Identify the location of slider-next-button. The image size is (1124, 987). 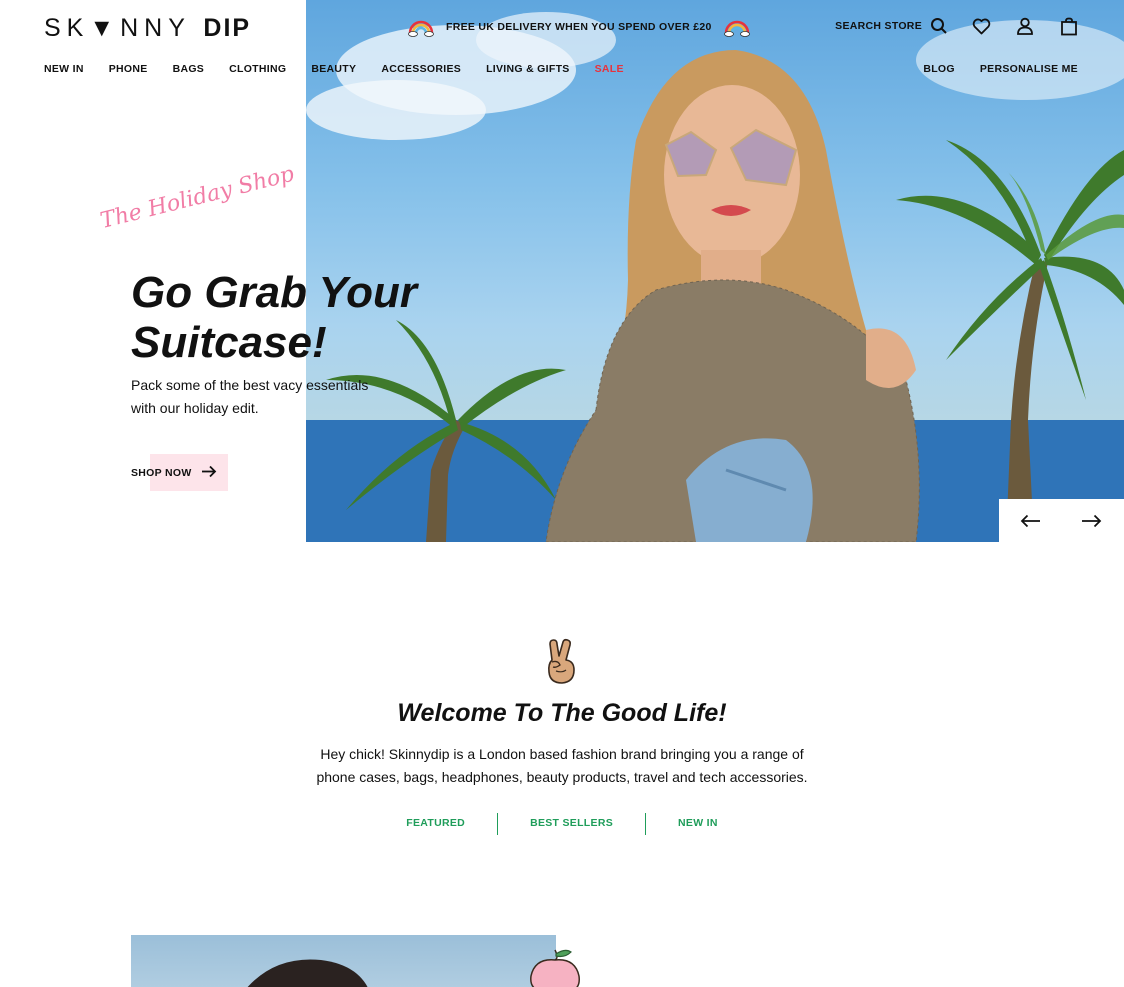
(1092, 520).